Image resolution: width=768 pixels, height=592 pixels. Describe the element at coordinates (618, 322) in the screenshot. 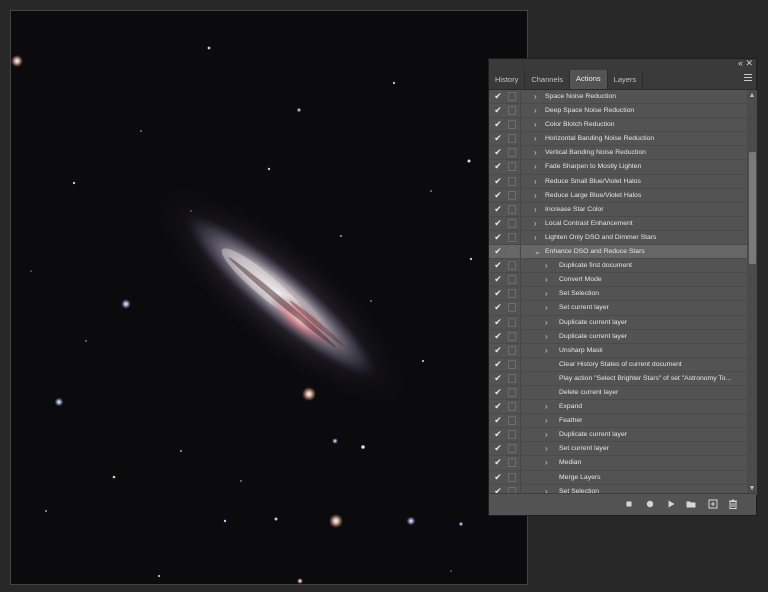

I see `action-step-row: ✔ › Duplicate current layer` at that location.